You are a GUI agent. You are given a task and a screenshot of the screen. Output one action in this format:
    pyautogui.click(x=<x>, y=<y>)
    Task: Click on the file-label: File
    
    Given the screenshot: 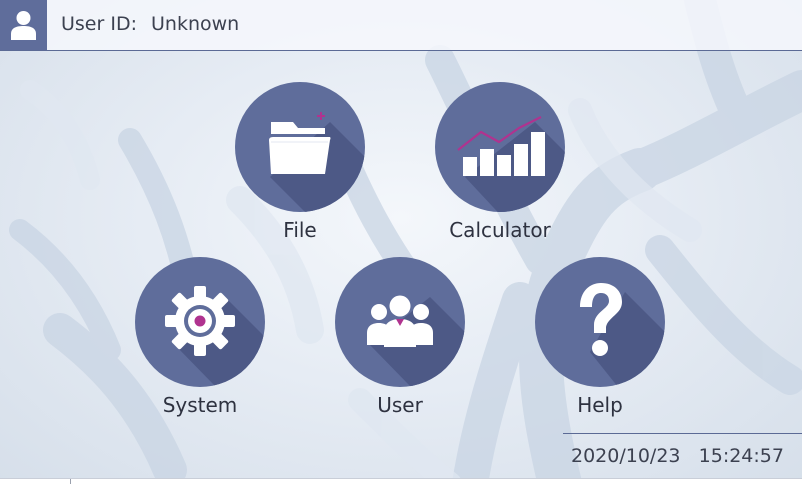 What is the action you would take?
    pyautogui.click(x=300, y=230)
    